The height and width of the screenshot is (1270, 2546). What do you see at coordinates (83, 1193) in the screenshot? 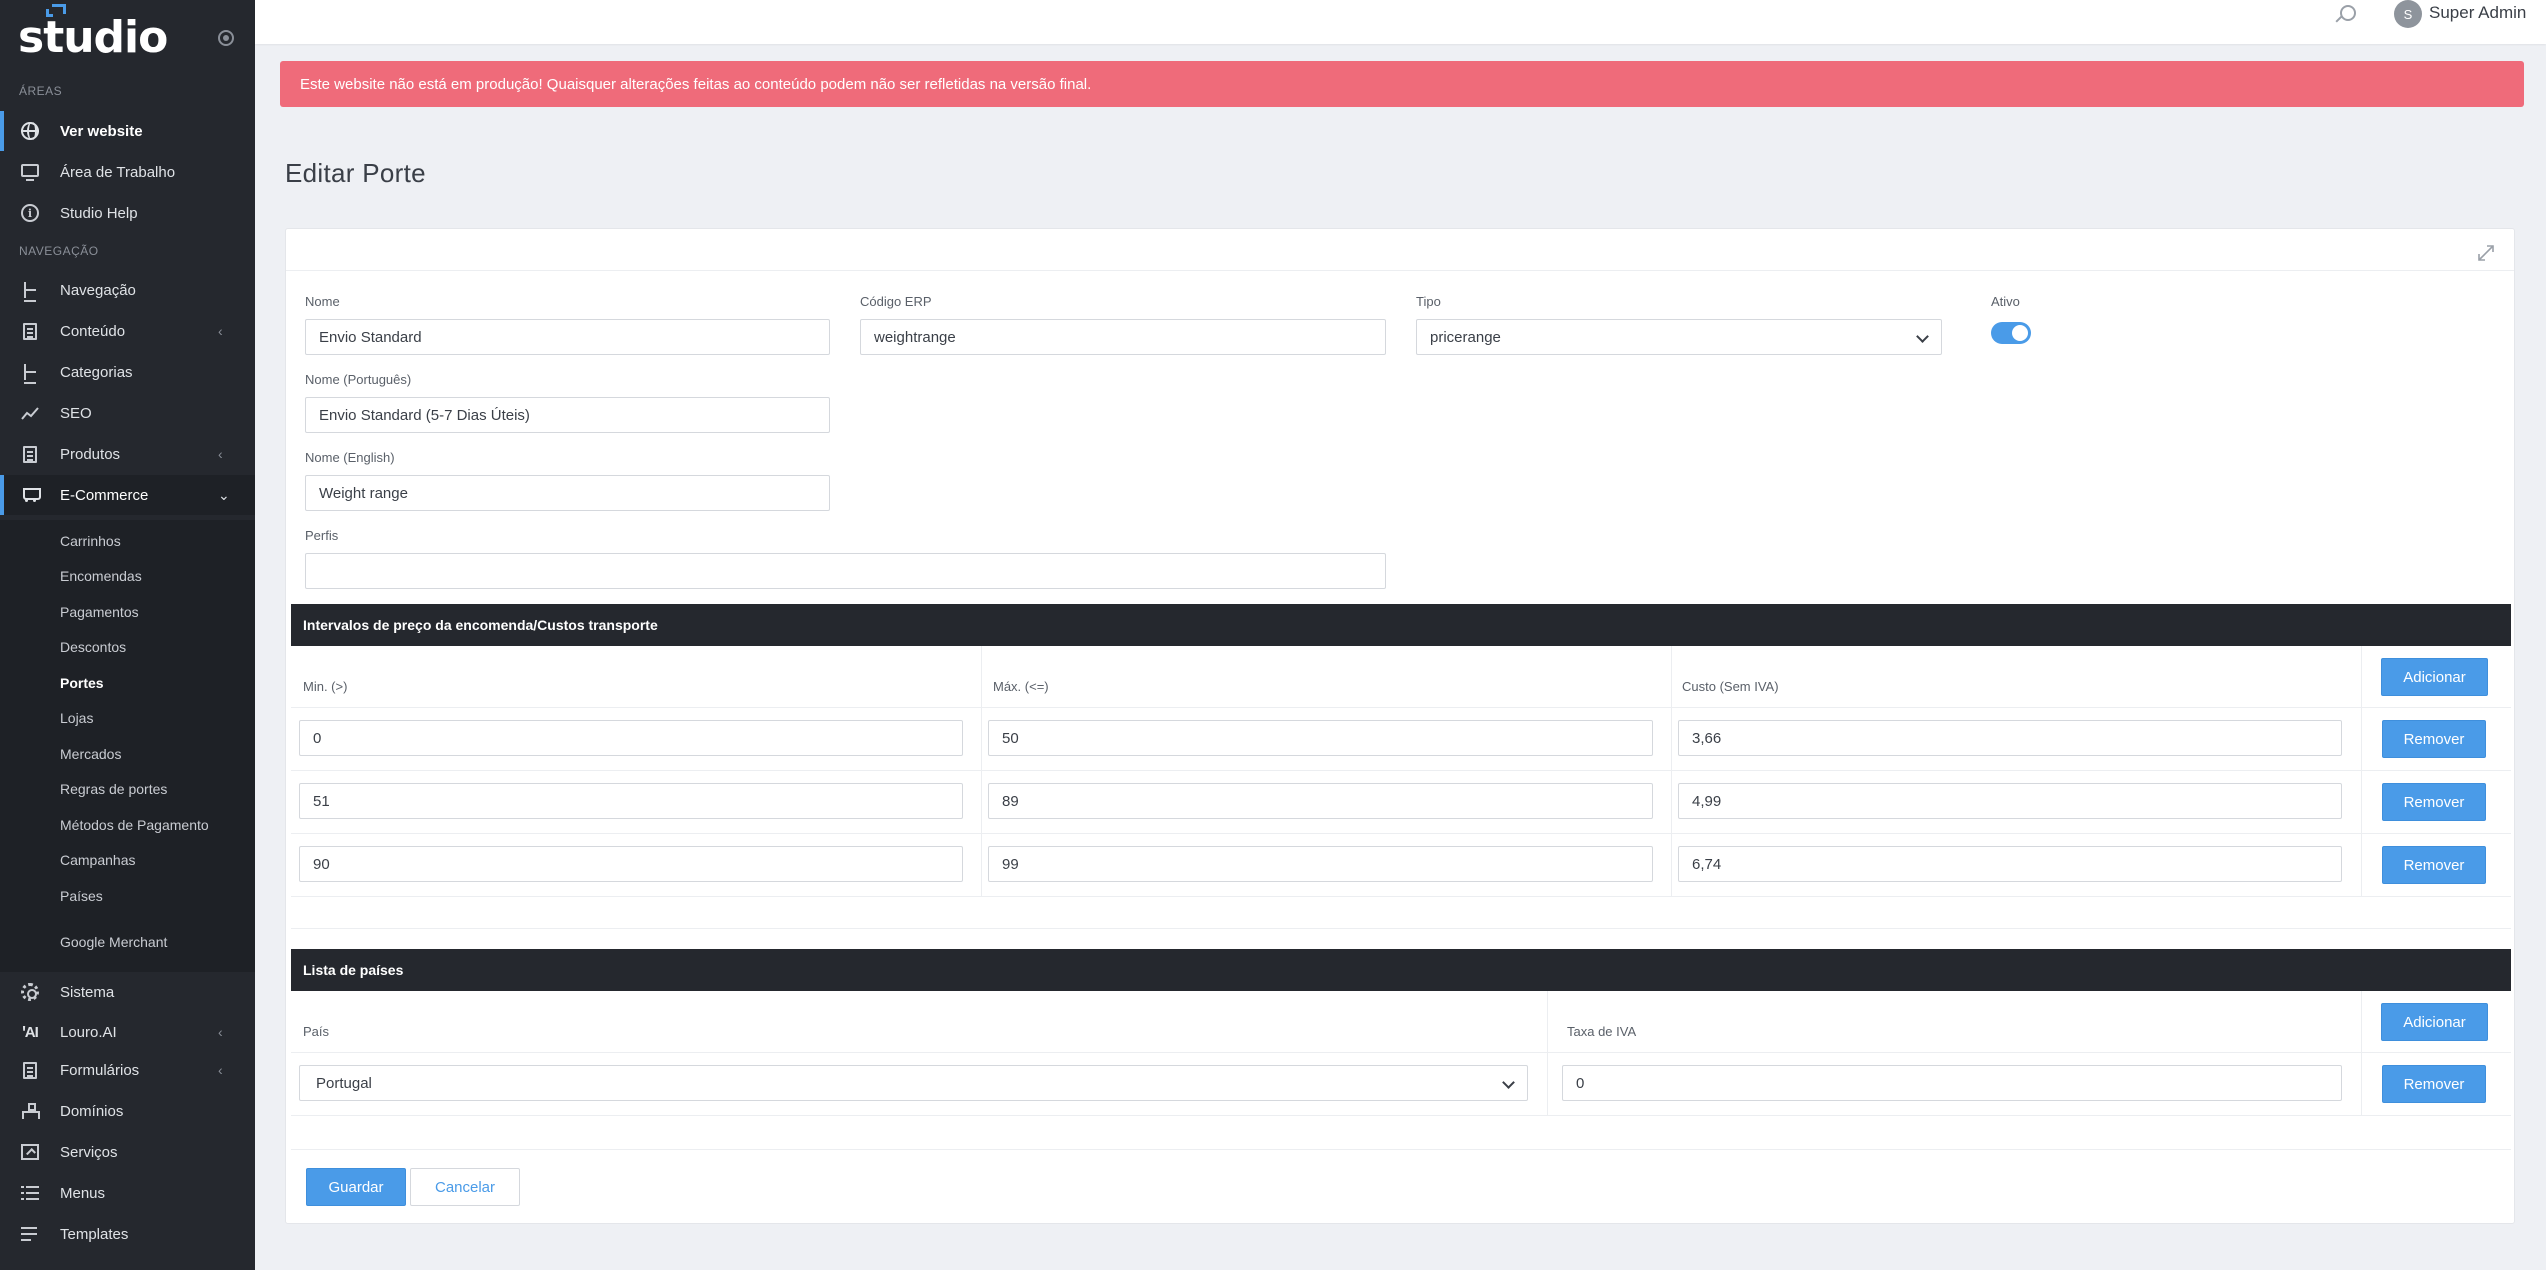
I see `sidebar-item-label: Menus` at bounding box center [83, 1193].